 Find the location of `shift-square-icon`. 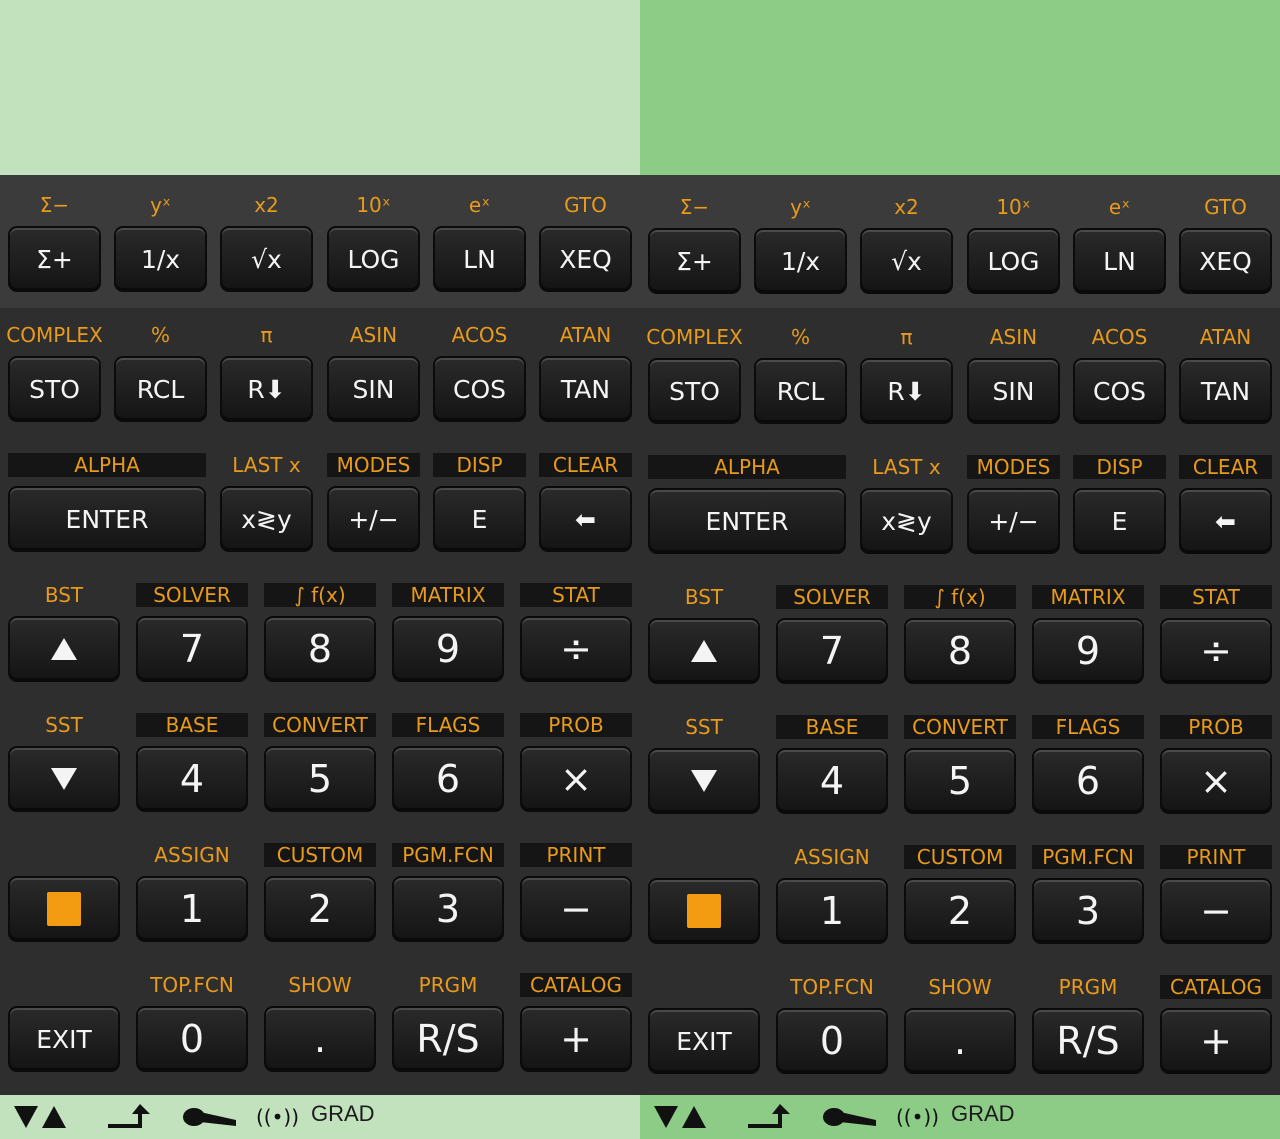

shift-square-icon is located at coordinates (704, 911).